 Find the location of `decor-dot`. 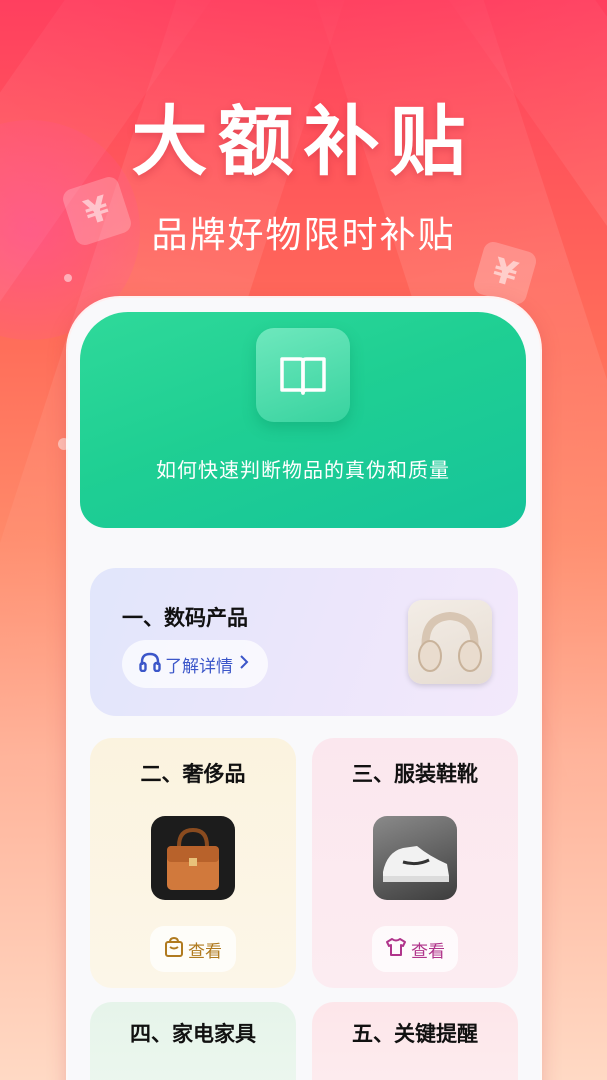

decor-dot is located at coordinates (68, 278).